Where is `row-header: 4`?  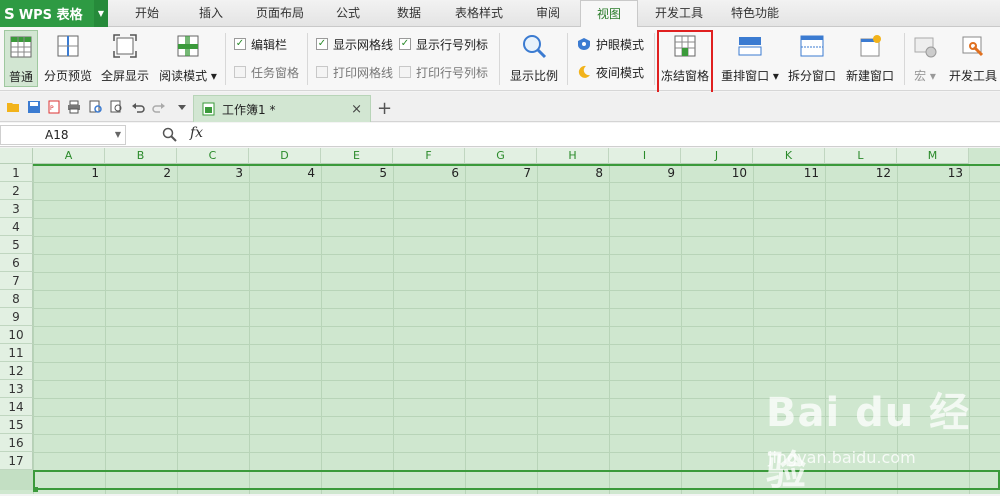
row-header: 4 is located at coordinates (16, 227).